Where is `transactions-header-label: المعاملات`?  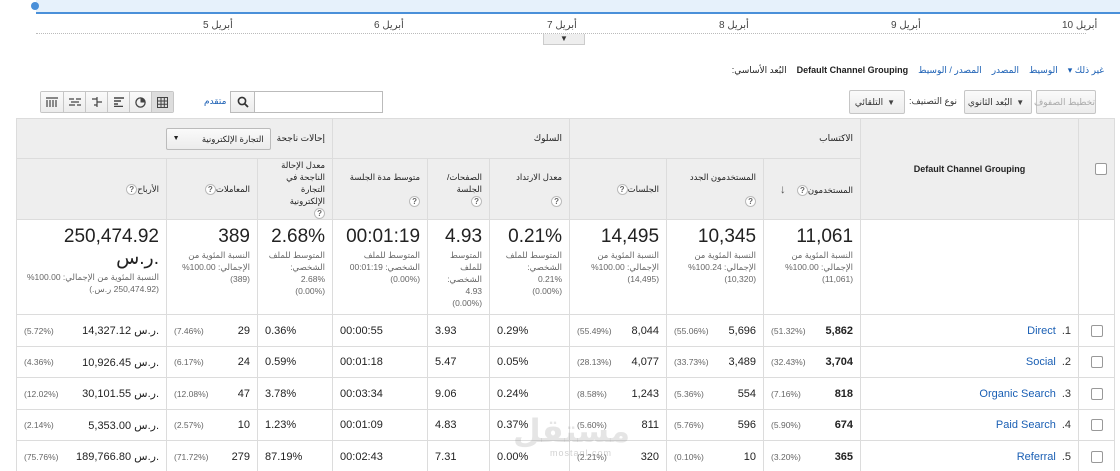 transactions-header-label: المعاملات is located at coordinates (232, 189).